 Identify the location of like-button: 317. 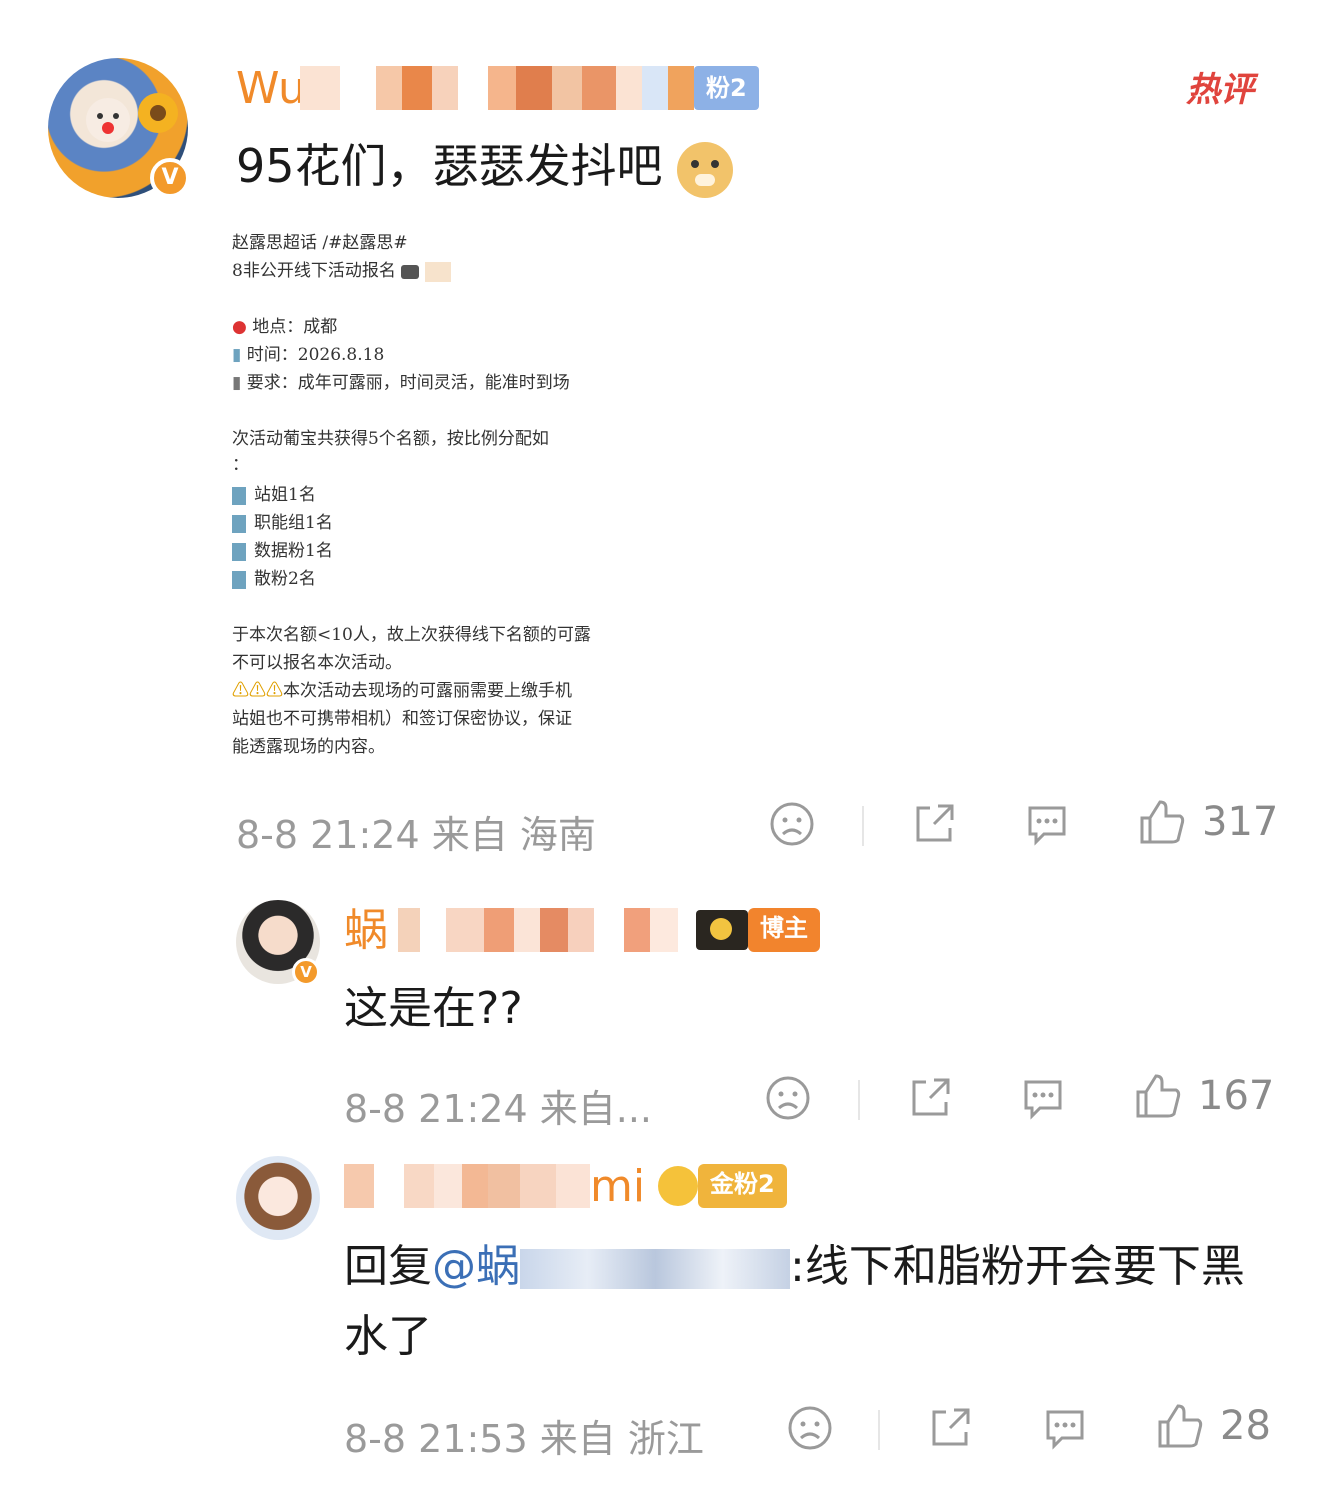
(1207, 822).